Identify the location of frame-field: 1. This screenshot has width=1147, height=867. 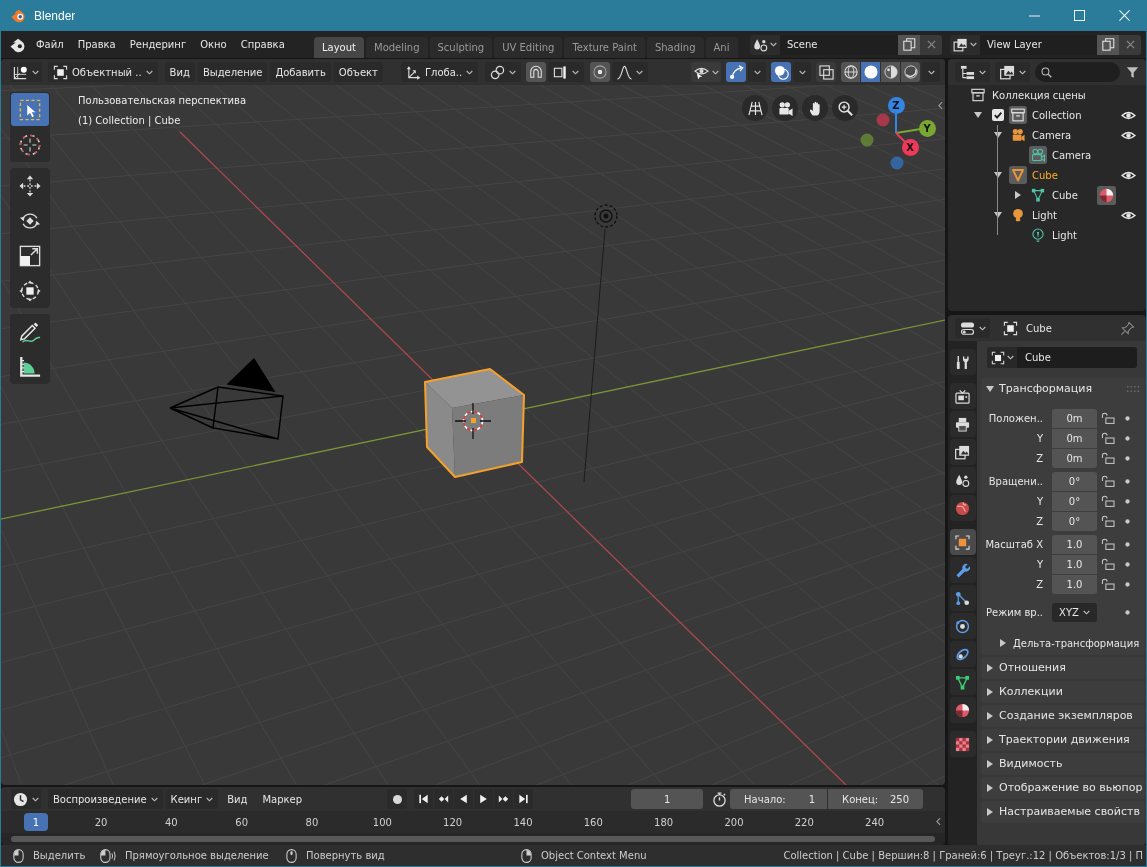
(667, 799).